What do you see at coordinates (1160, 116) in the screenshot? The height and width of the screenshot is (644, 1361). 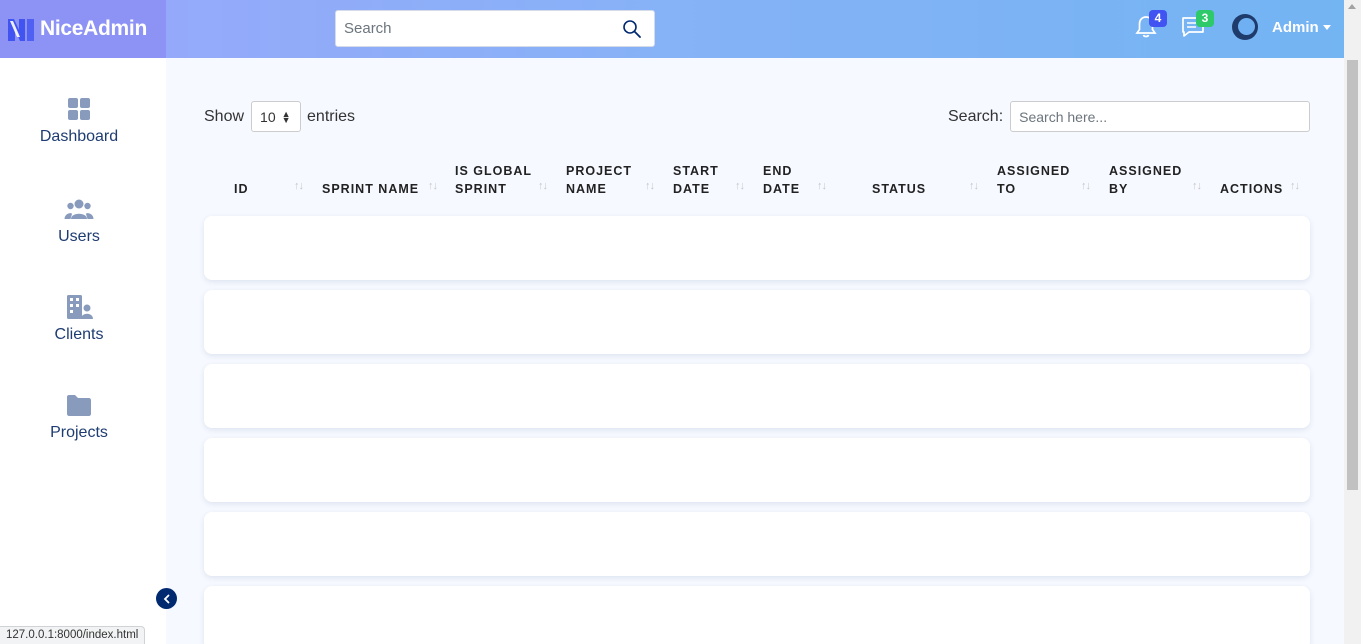 I see `table-search-input` at bounding box center [1160, 116].